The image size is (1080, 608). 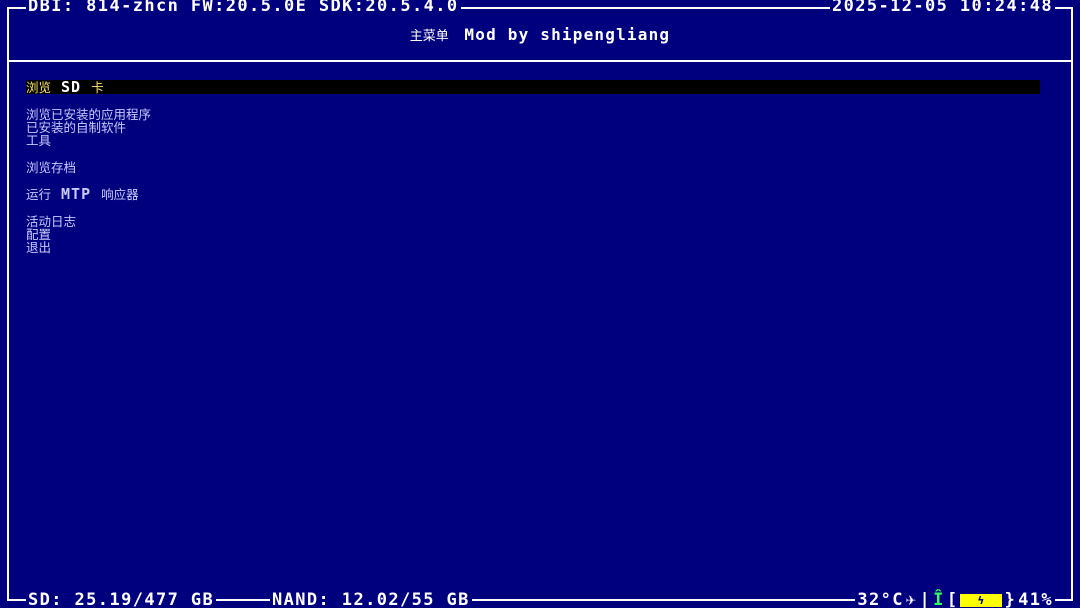 I want to click on menu-item-config: 配置, so click(x=533, y=234).